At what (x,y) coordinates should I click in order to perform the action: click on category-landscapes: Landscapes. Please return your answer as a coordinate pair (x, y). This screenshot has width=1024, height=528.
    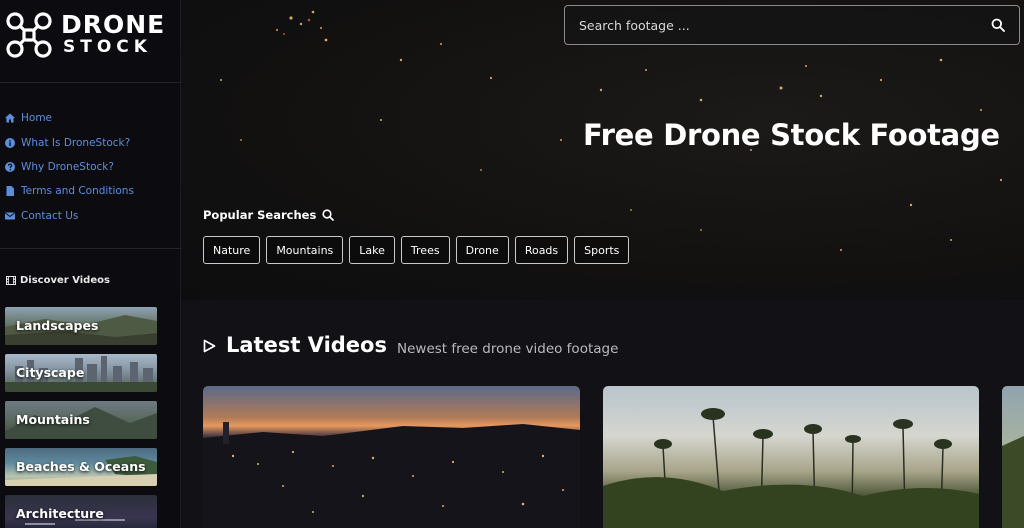
    Looking at the image, I should click on (81, 326).